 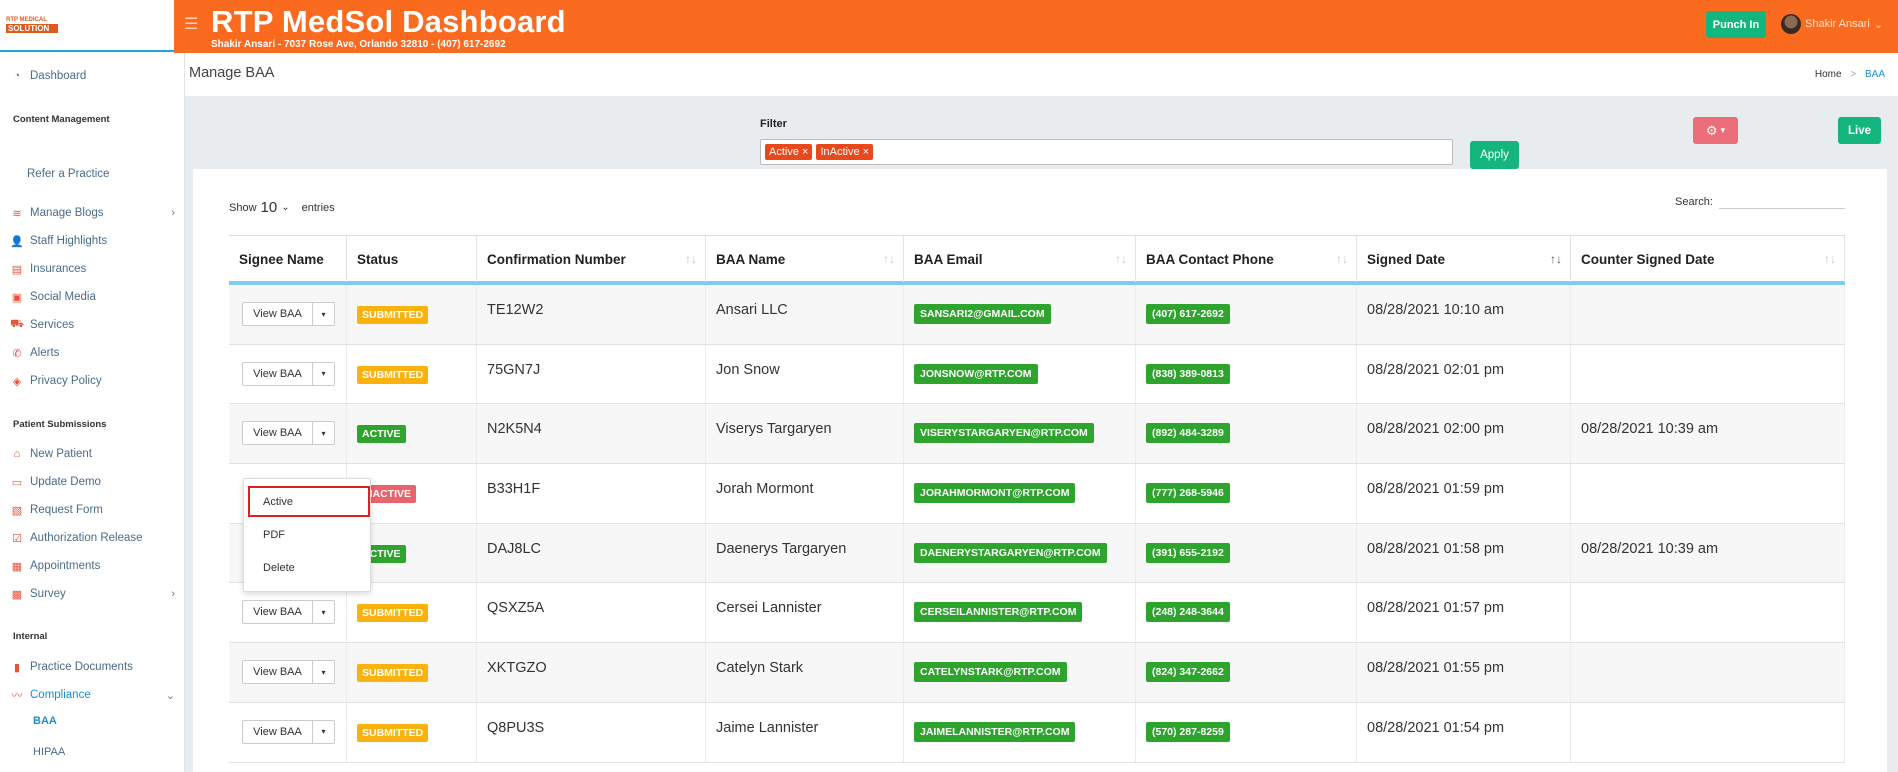 I want to click on column-header: Counter Signed Date ↑↓, so click(x=1708, y=259).